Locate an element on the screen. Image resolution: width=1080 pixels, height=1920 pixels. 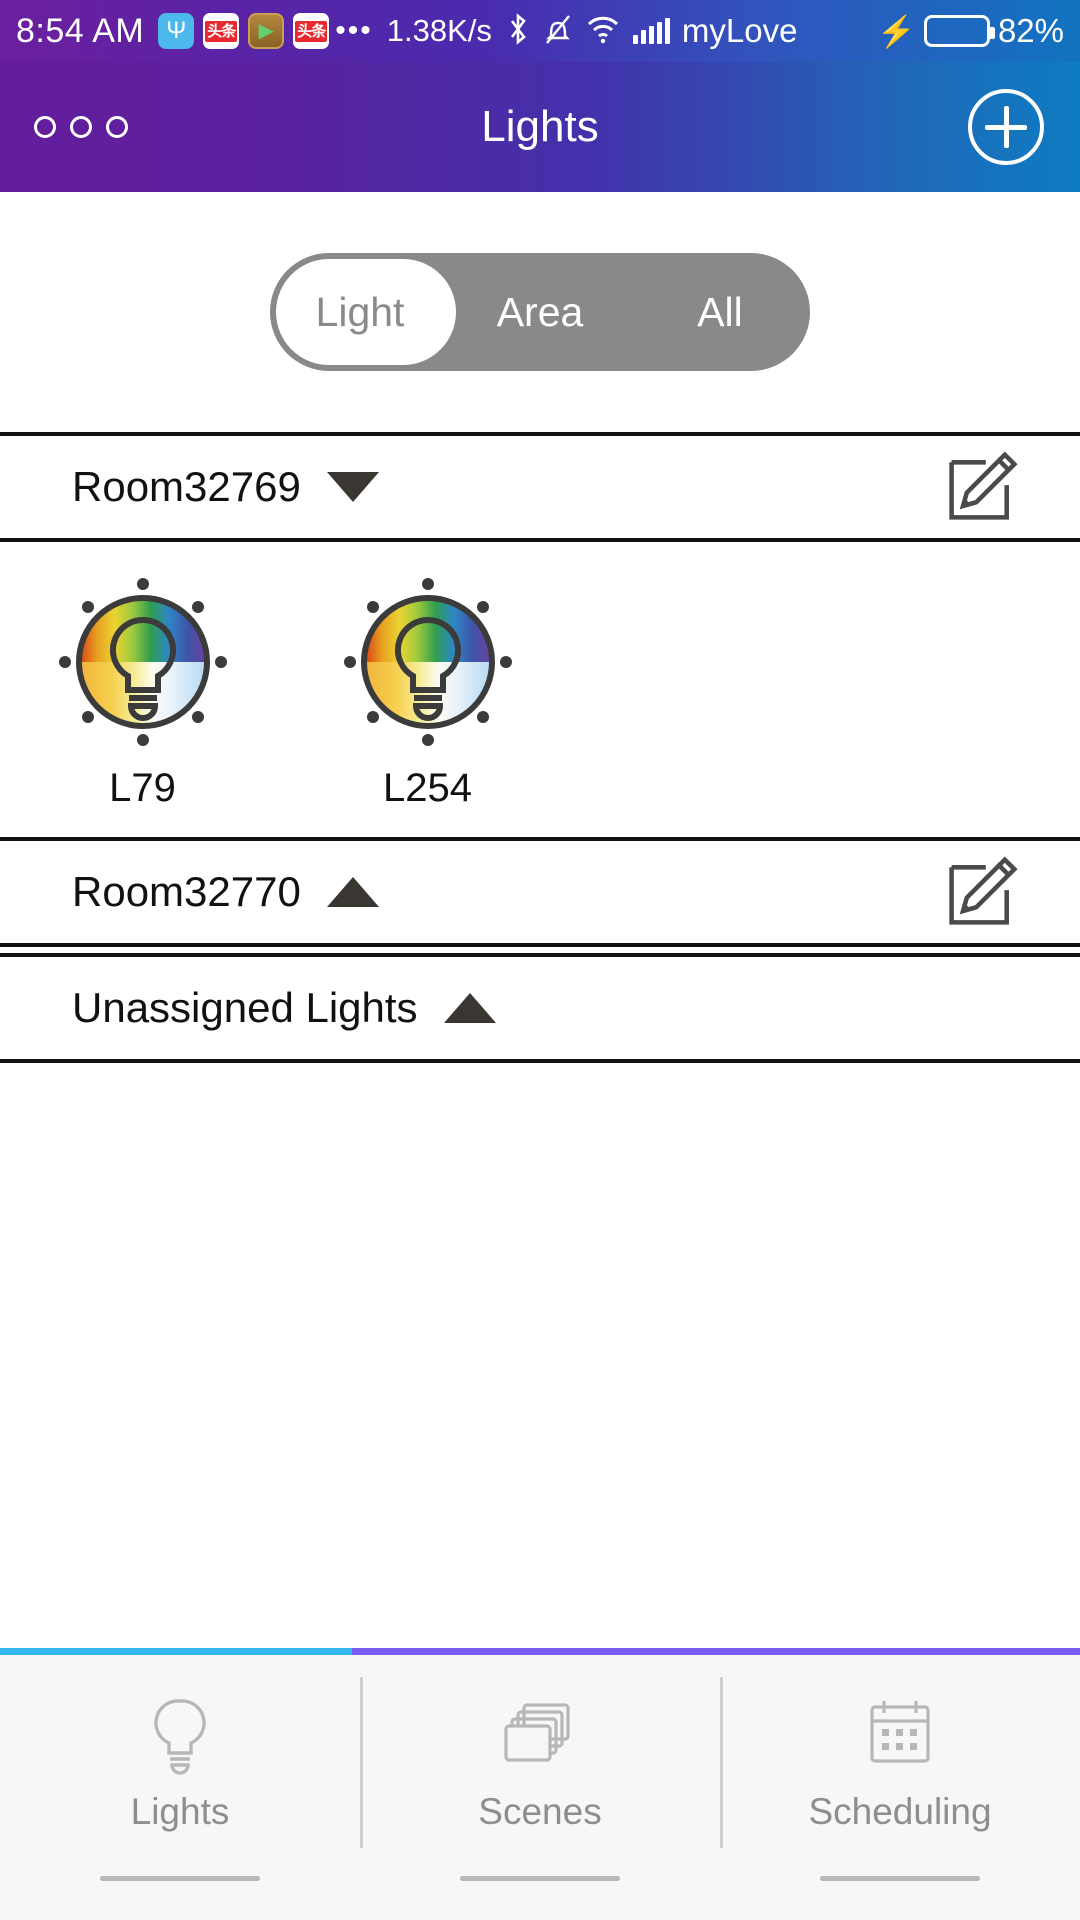
usb-icon-glyph: Ψ is located at coordinates (176, 30).